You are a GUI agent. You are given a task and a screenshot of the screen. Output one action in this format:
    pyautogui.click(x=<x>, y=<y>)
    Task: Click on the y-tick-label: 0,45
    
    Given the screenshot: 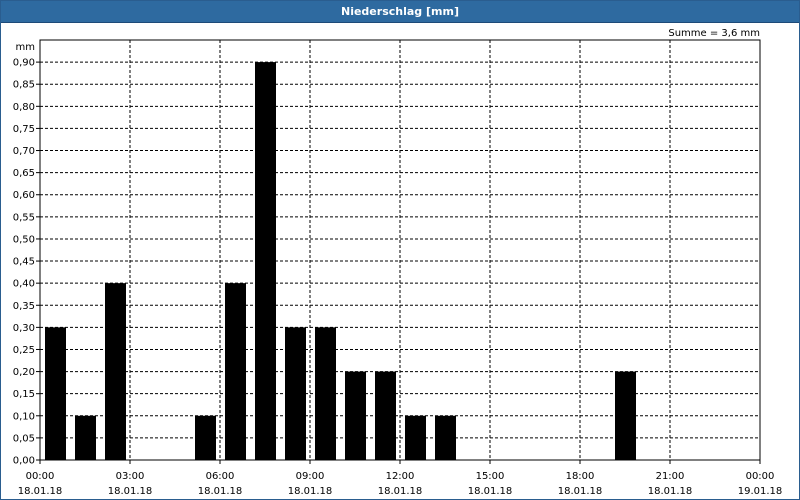 What is the action you would take?
    pyautogui.click(x=24, y=262)
    